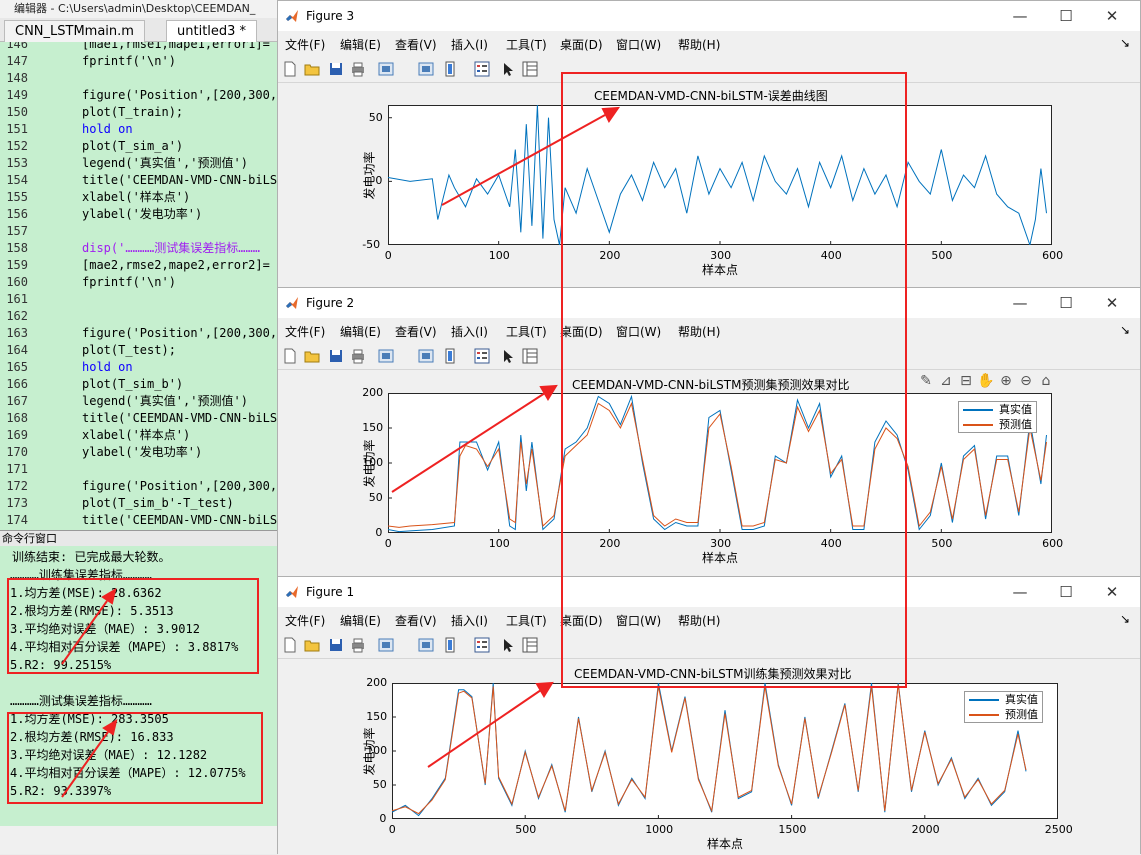 This screenshot has height=855, width=1141. What do you see at coordinates (110, 727) in the screenshot?
I see `arrow-head-test-metrics` at bounding box center [110, 727].